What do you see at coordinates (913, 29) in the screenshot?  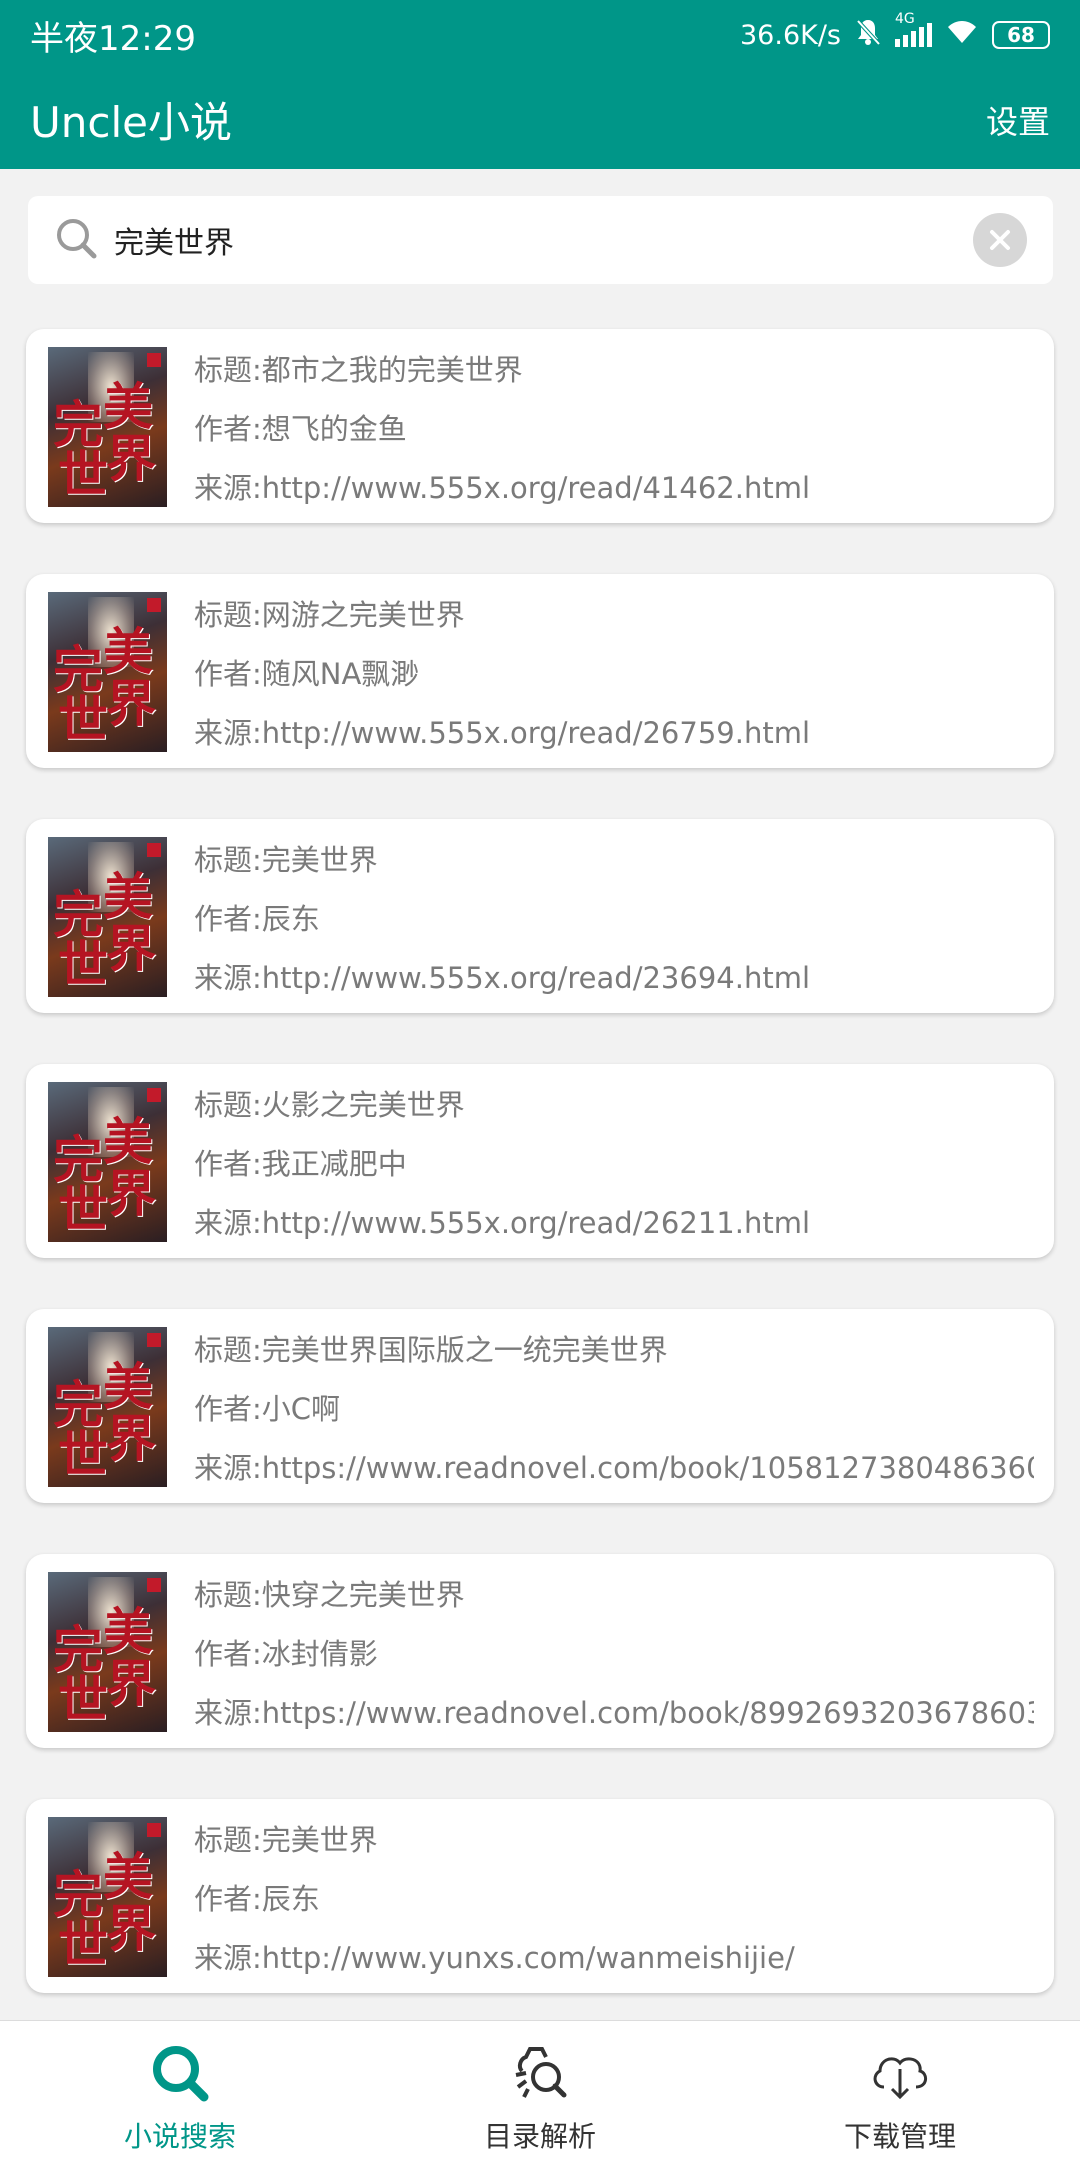 I see `signal-icon: 4G` at bounding box center [913, 29].